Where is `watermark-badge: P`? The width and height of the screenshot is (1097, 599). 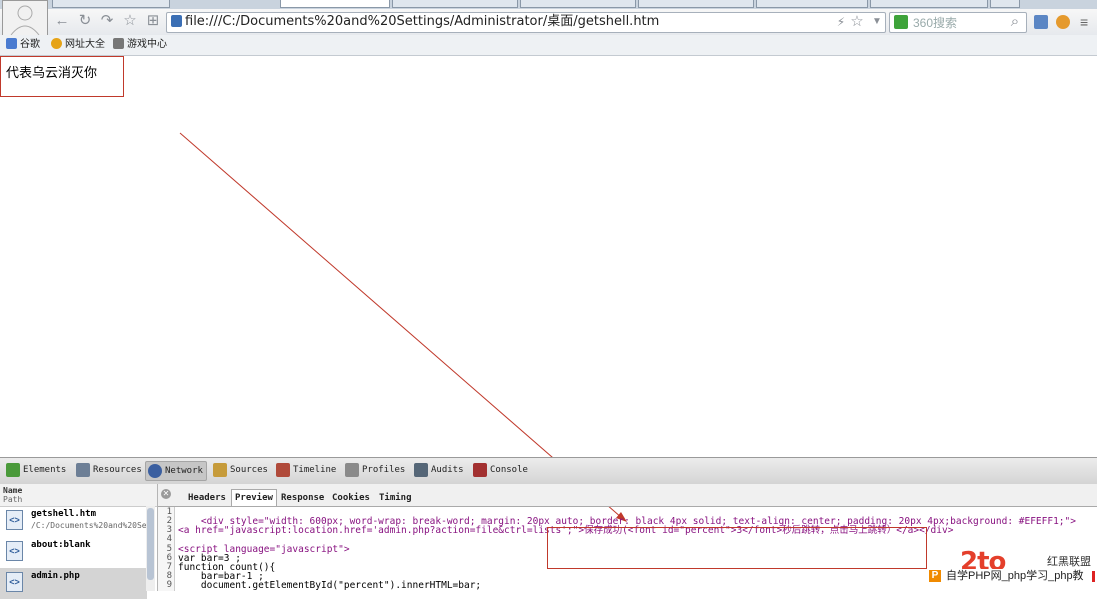
watermark-badge: P is located at coordinates (935, 576).